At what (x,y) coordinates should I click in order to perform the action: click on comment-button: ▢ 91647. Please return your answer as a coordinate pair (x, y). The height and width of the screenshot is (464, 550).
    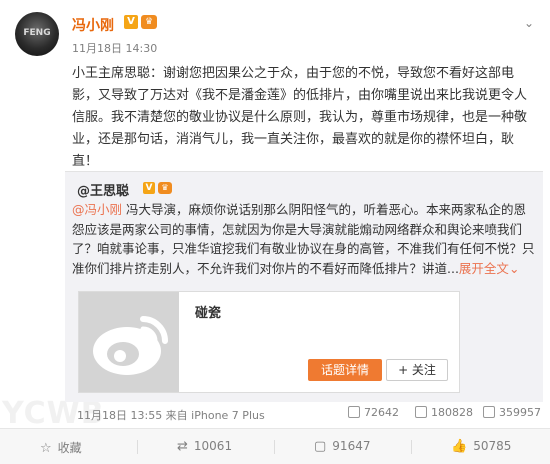
    Looking at the image, I should click on (342, 446).